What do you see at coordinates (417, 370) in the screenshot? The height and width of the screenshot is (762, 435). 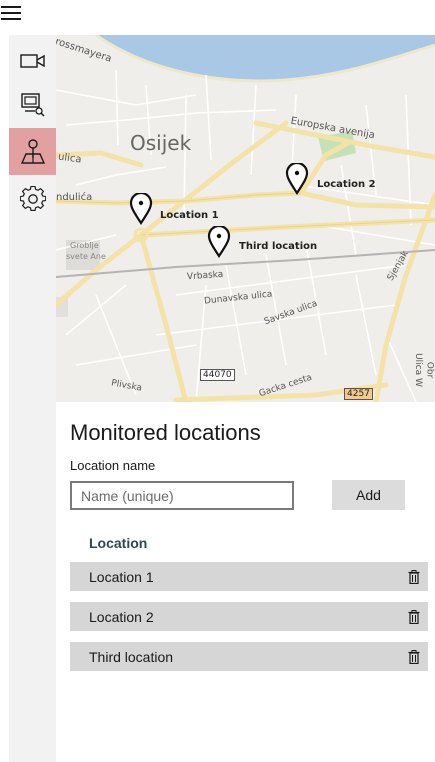 I see `map-label-ulica-w: Ulica W` at bounding box center [417, 370].